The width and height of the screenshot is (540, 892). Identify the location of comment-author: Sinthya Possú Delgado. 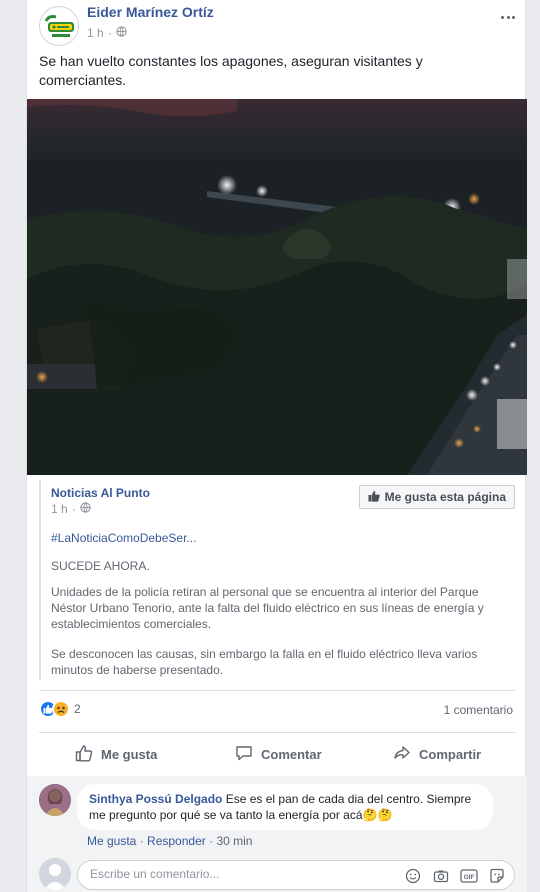
(155, 799).